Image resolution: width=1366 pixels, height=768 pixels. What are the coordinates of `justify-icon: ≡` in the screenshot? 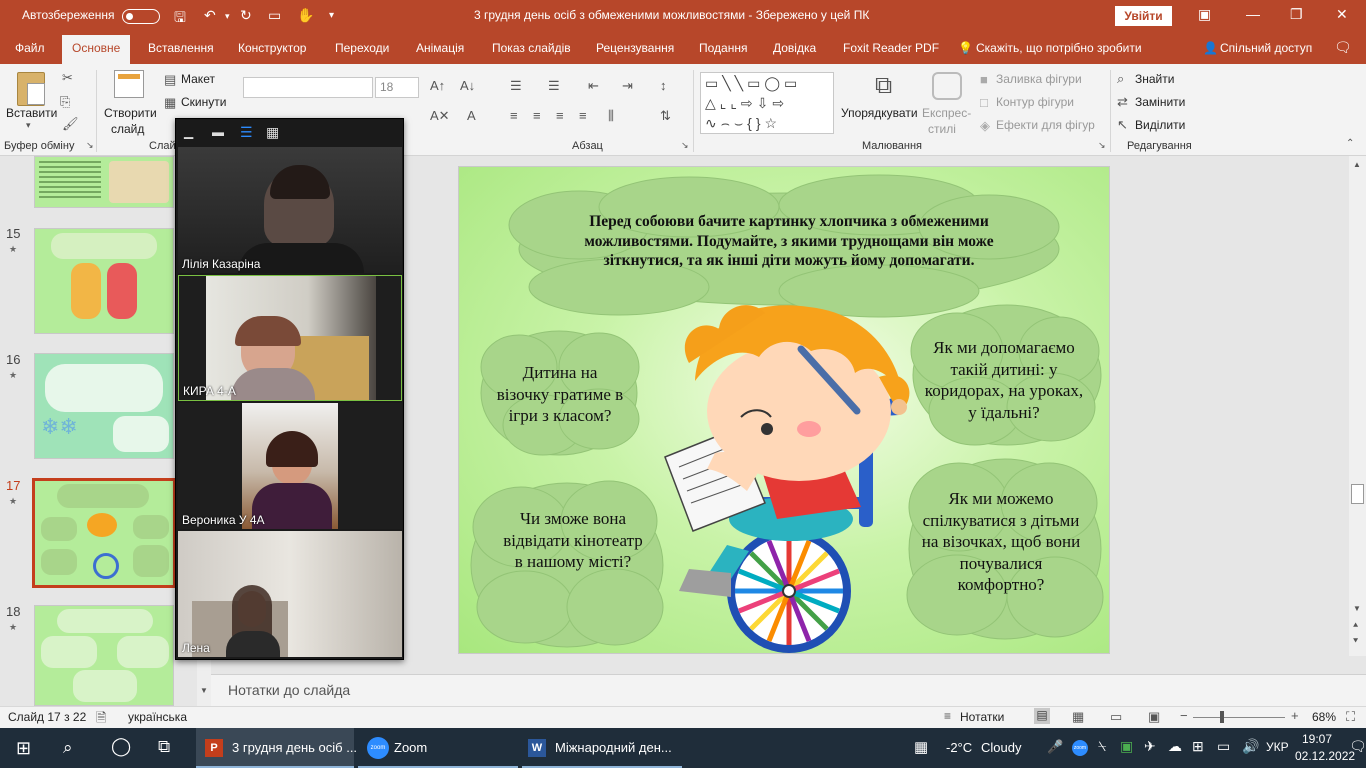 It's located at (583, 115).